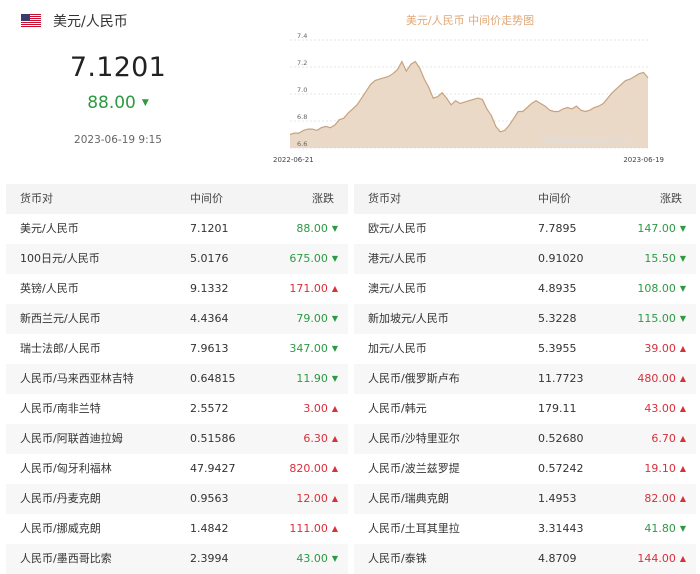 The width and height of the screenshot is (700, 574). Describe the element at coordinates (317, 229) in the screenshot. I see `change-cell: 88.00 ▼` at that location.